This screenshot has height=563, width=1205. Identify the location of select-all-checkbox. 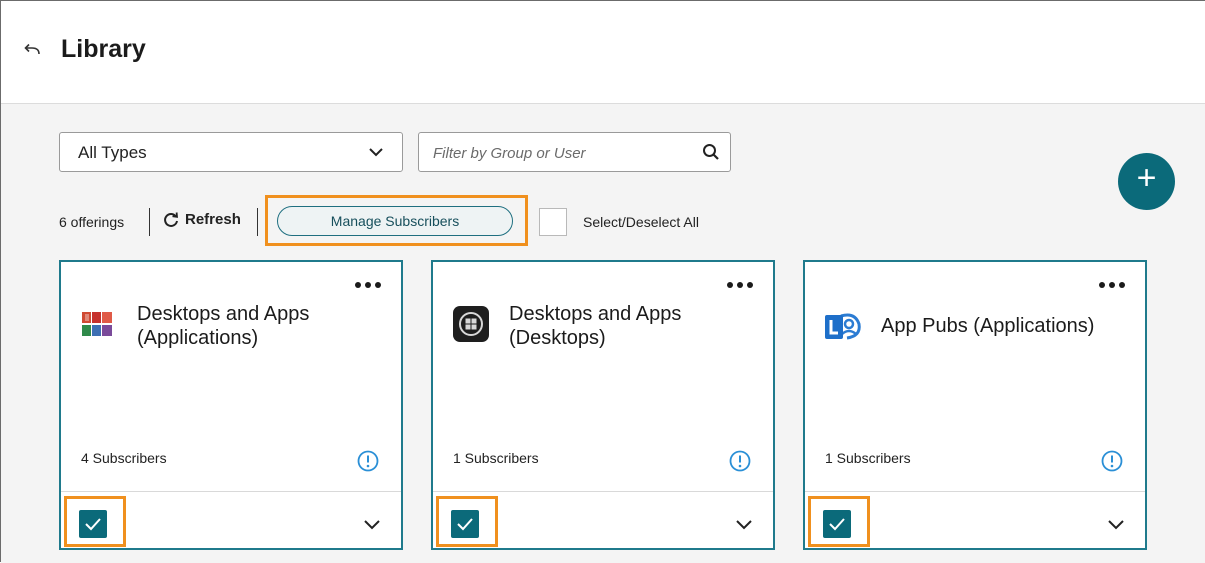
(553, 222).